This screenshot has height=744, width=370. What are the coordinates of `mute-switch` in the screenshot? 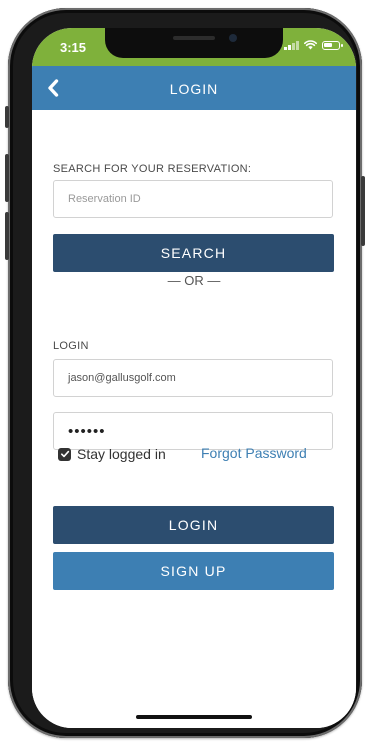 It's located at (7, 117).